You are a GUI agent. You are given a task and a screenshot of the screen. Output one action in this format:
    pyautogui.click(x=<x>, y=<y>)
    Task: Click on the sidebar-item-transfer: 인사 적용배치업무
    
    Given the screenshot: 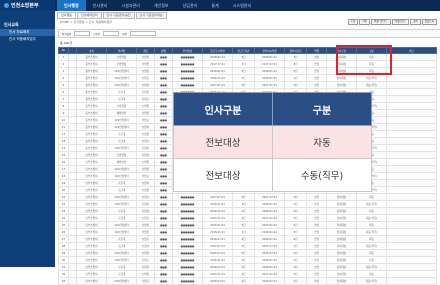 What is the action you would take?
    pyautogui.click(x=27, y=39)
    